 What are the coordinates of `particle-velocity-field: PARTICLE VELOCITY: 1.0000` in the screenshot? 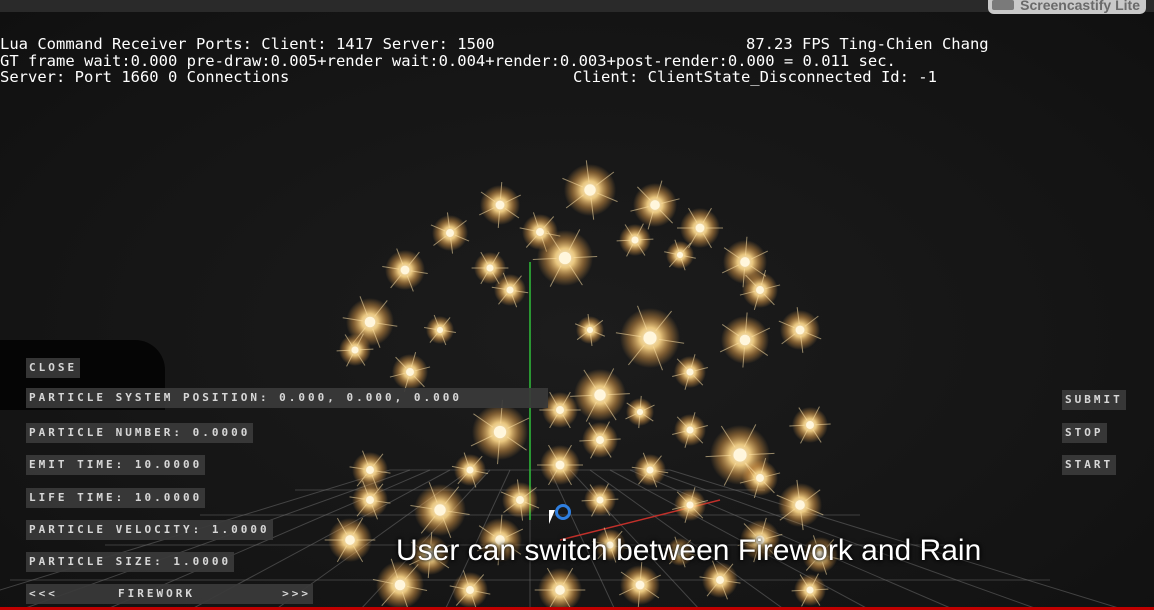 It's located at (149, 530).